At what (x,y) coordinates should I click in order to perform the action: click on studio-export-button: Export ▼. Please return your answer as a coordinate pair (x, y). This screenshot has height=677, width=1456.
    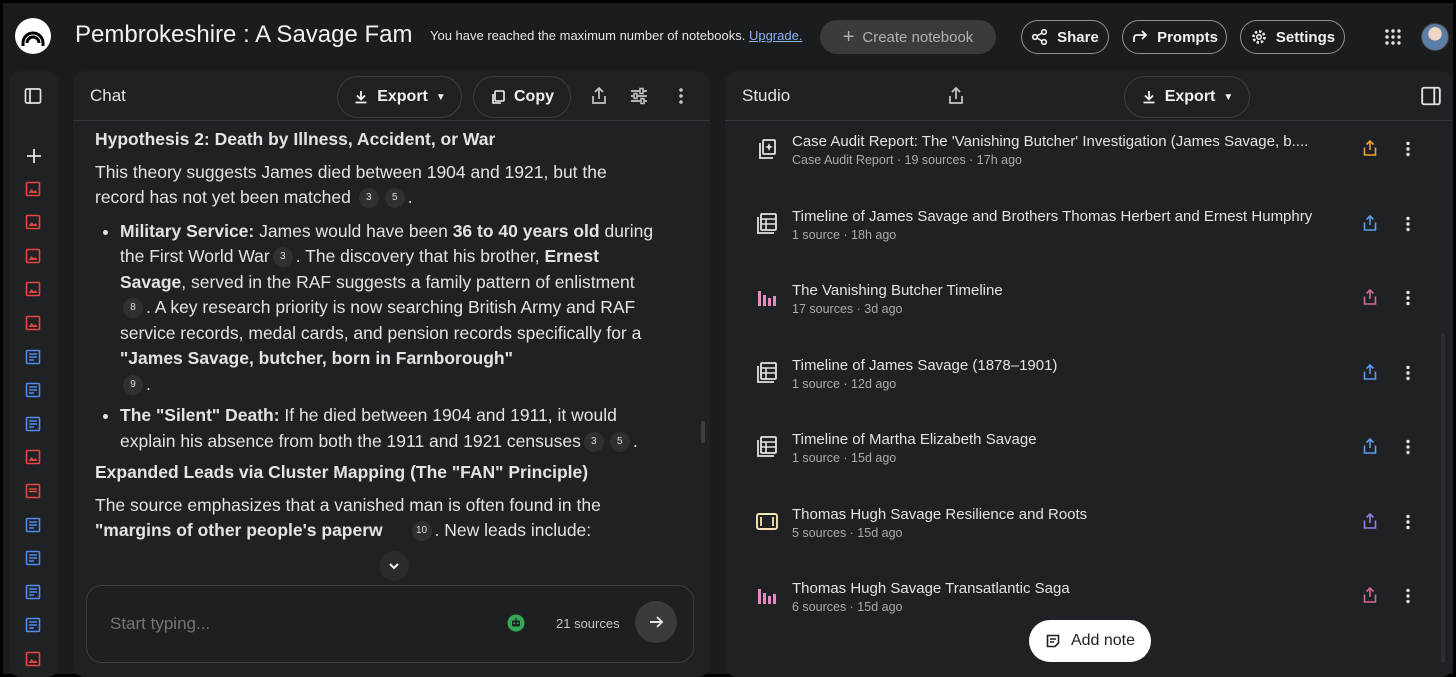
    Looking at the image, I should click on (1187, 97).